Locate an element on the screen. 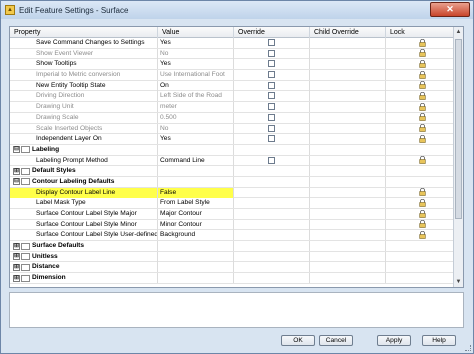 This screenshot has height=354, width=474. property-row: Driving Direction Left Side of the Road is located at coordinates (232, 97).